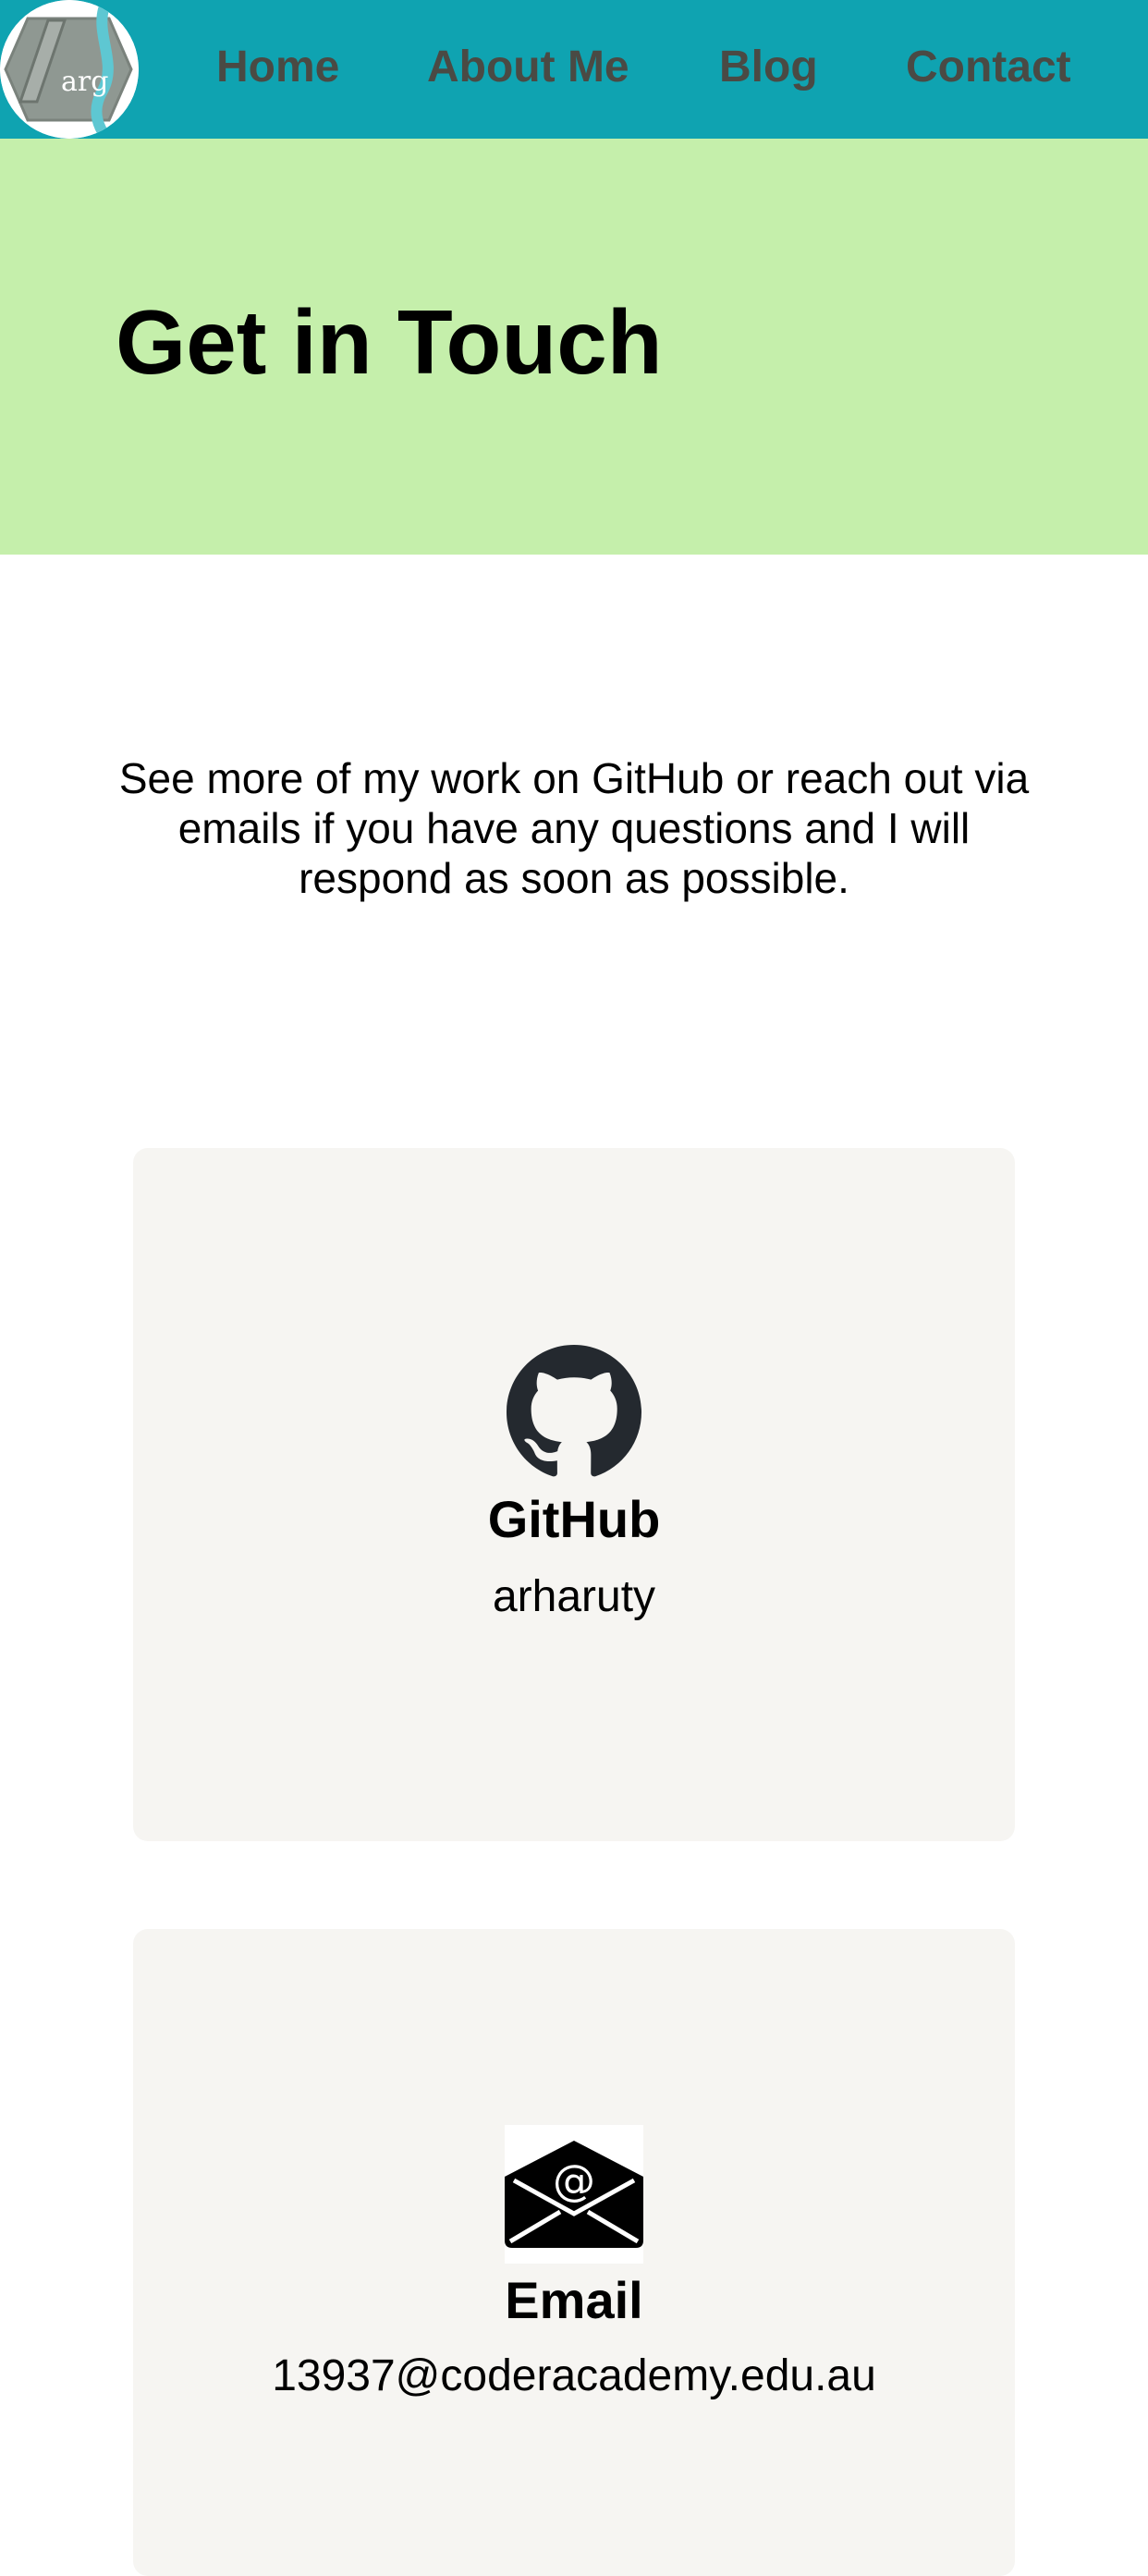 This screenshot has height=2576, width=1148. I want to click on page-title: Get in Touch, so click(389, 342).